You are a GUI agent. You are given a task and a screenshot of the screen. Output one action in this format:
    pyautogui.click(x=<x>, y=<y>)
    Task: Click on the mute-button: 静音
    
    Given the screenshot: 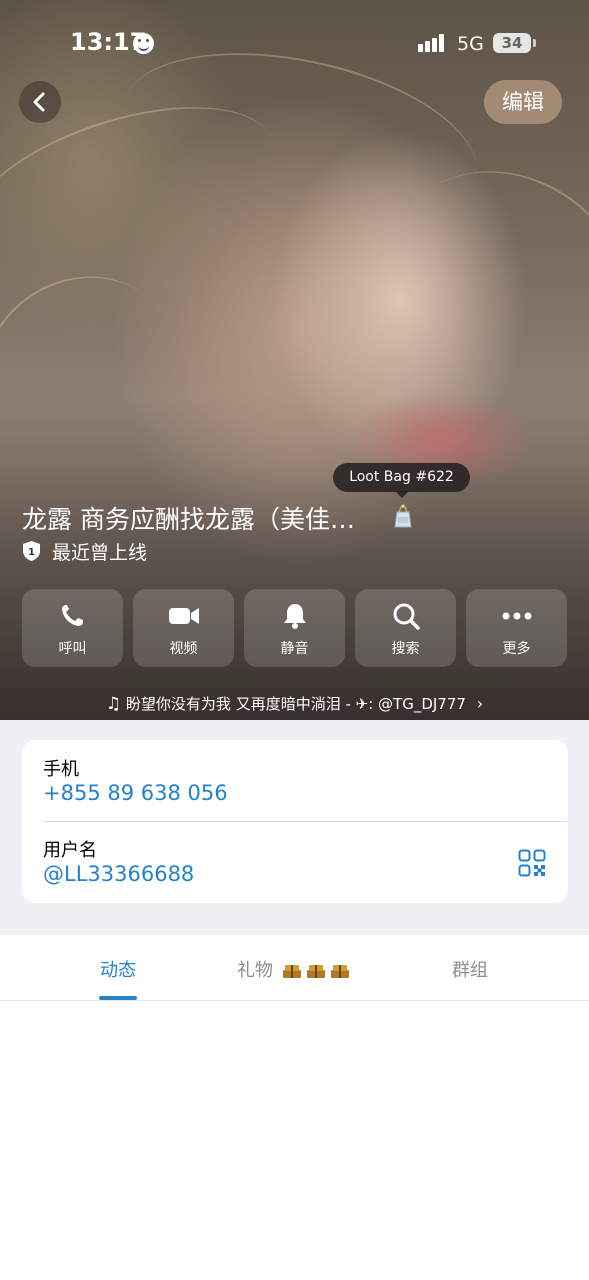 What is the action you would take?
    pyautogui.click(x=294, y=628)
    